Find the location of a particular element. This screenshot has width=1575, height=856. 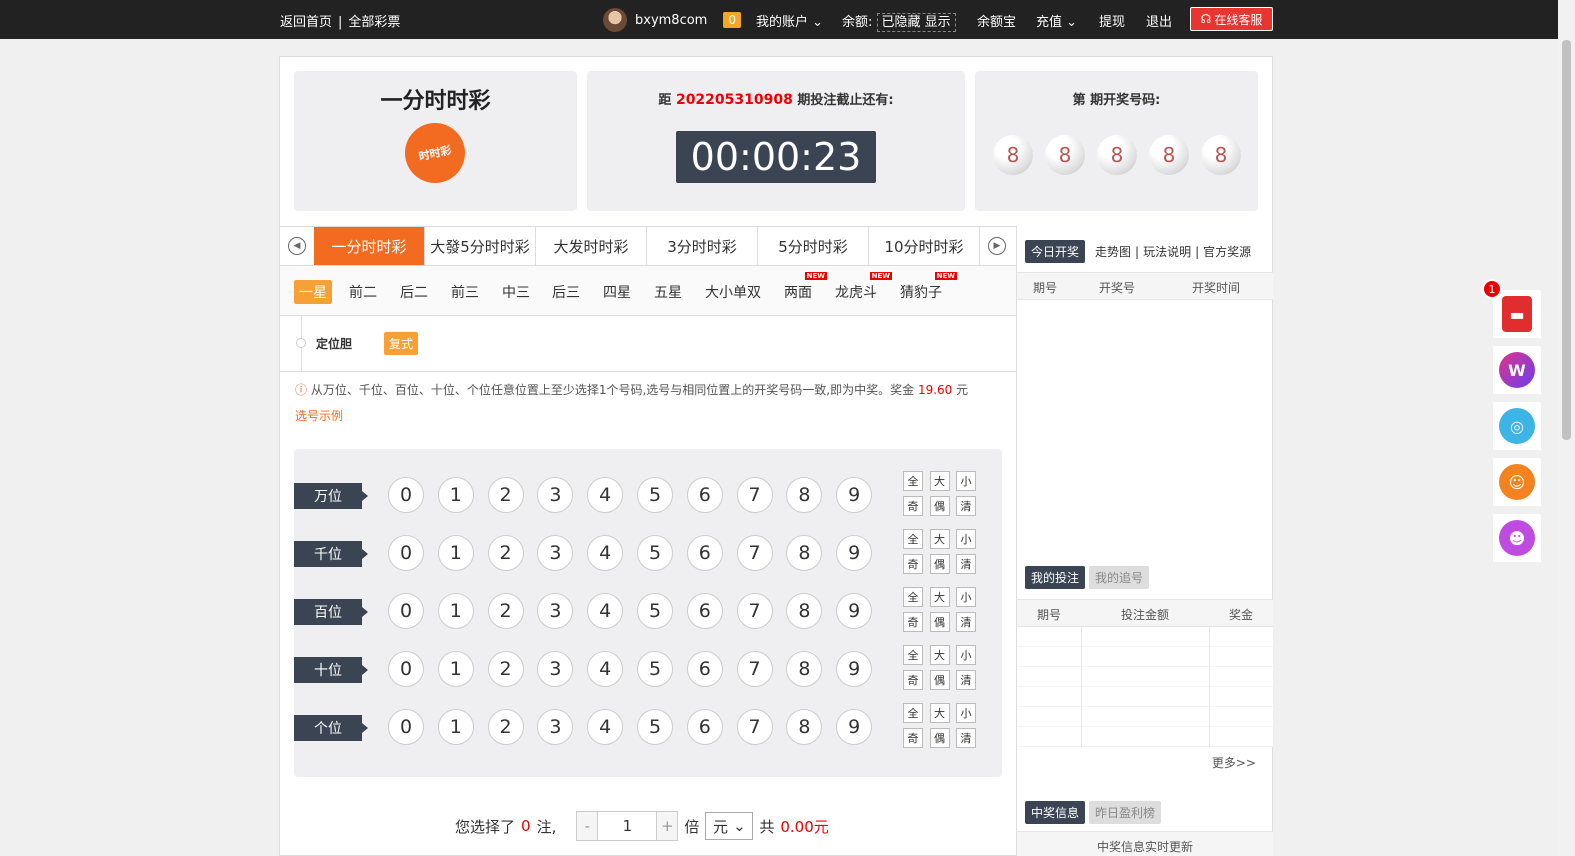

customer-service-button: ☺ is located at coordinates (1517, 482).